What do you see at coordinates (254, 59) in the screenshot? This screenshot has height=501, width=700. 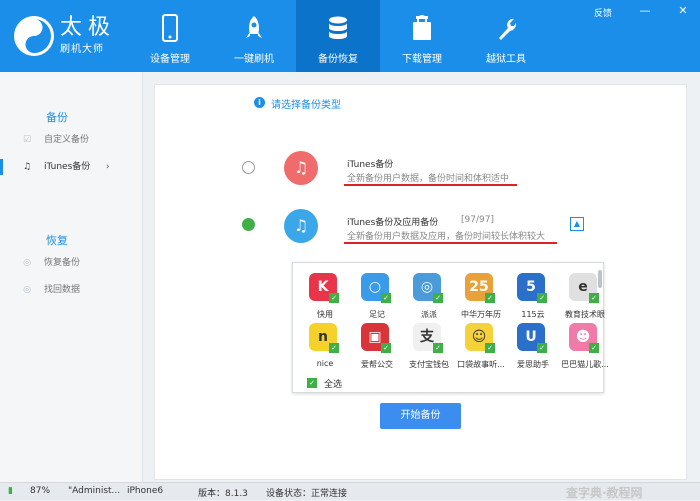 I see `nav-label: 一键刷机` at bounding box center [254, 59].